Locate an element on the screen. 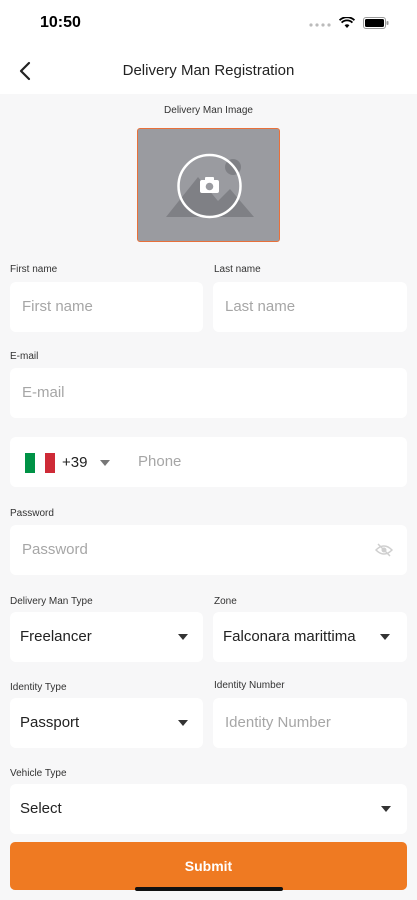  identity-type-value: Passport is located at coordinates (50, 722).